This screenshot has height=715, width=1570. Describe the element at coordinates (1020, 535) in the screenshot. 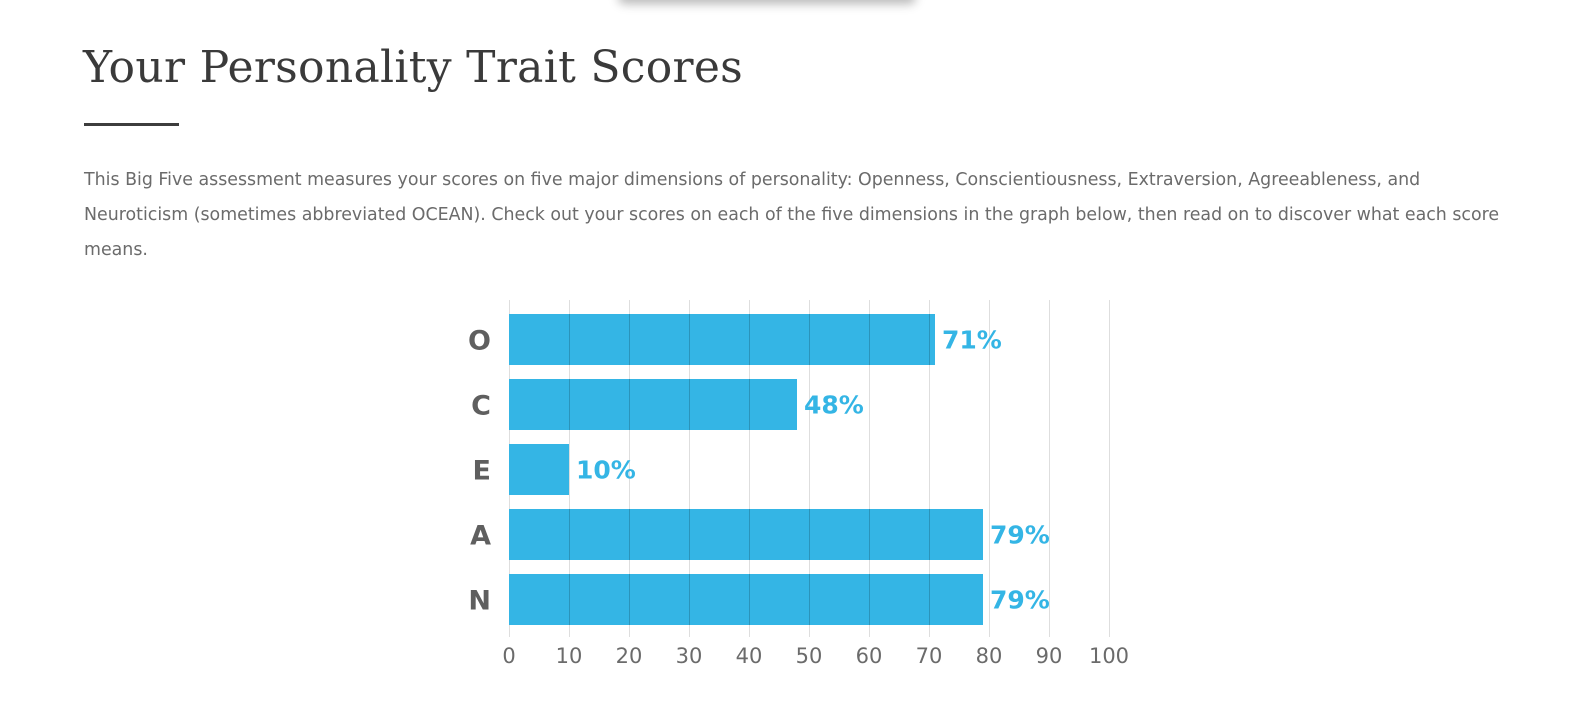

I see `value-label-A: 79%` at that location.